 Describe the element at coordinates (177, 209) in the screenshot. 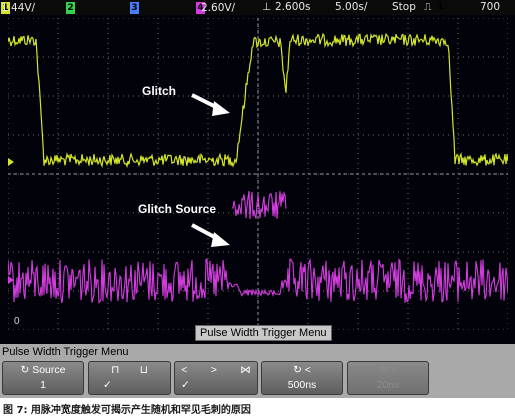

I see `glitch-source-label: Glitch Source` at that location.